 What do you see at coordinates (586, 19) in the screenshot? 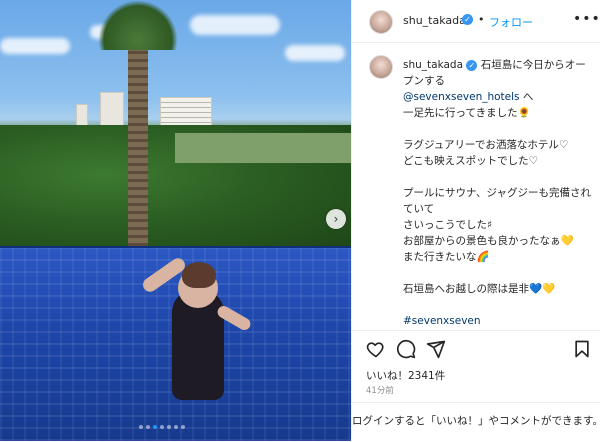
I see `more-options-icon: •••` at bounding box center [586, 19].